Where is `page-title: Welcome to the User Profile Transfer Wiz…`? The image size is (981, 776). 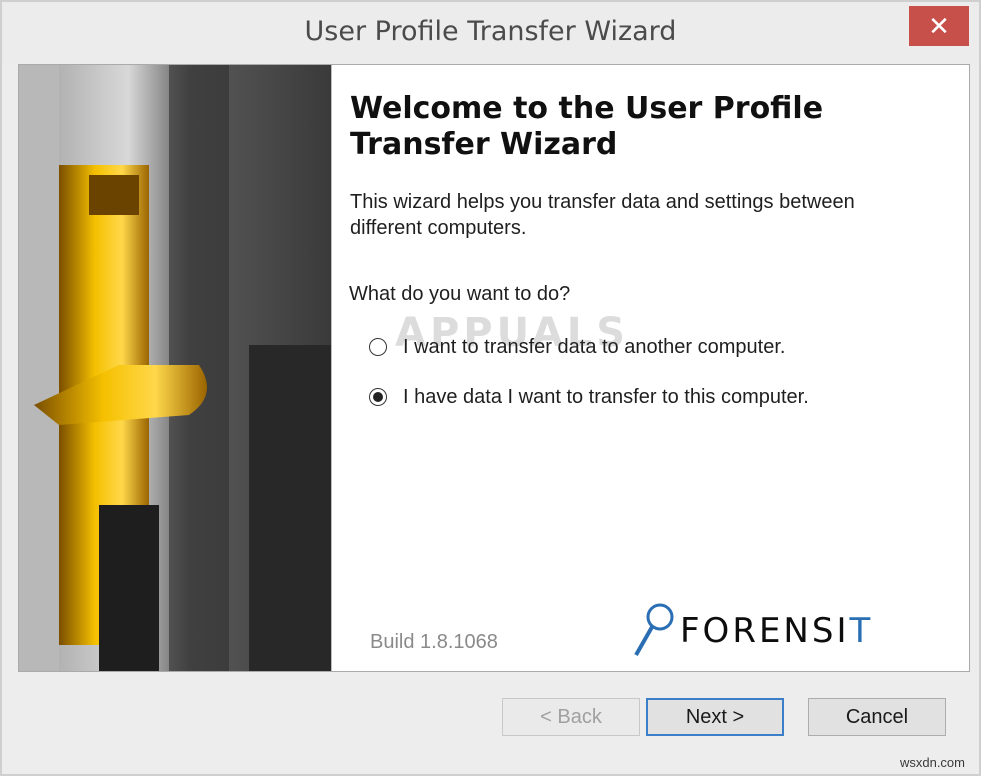 page-title: Welcome to the User Profile Transfer Wiz… is located at coordinates (587, 126).